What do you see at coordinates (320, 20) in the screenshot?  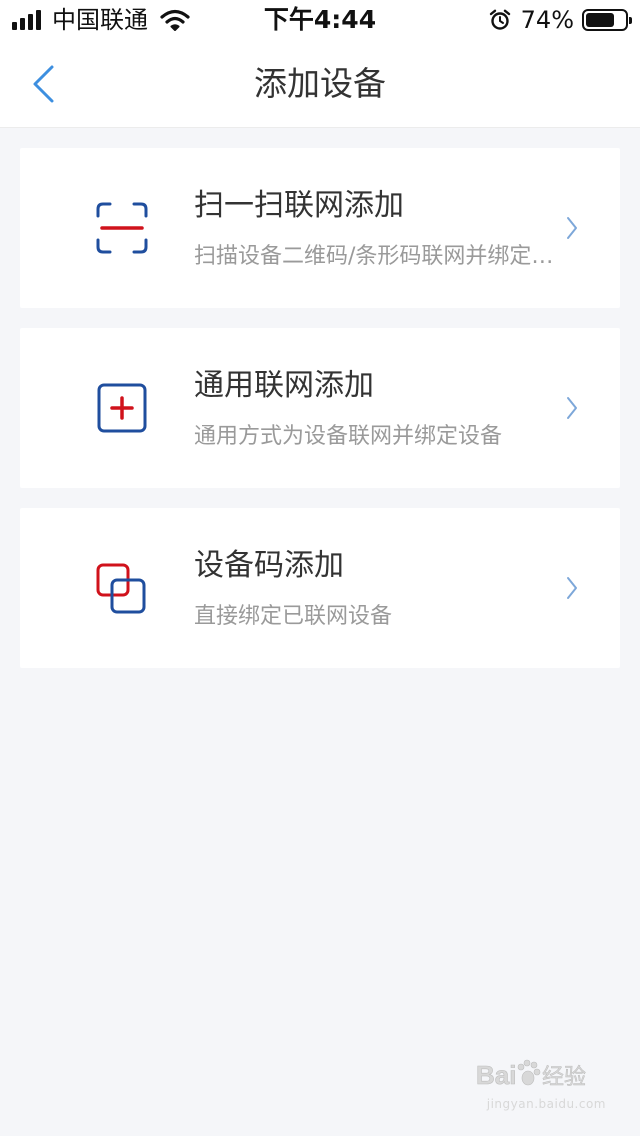 I see `status-bar: 中国联通 下午4:44 74%` at bounding box center [320, 20].